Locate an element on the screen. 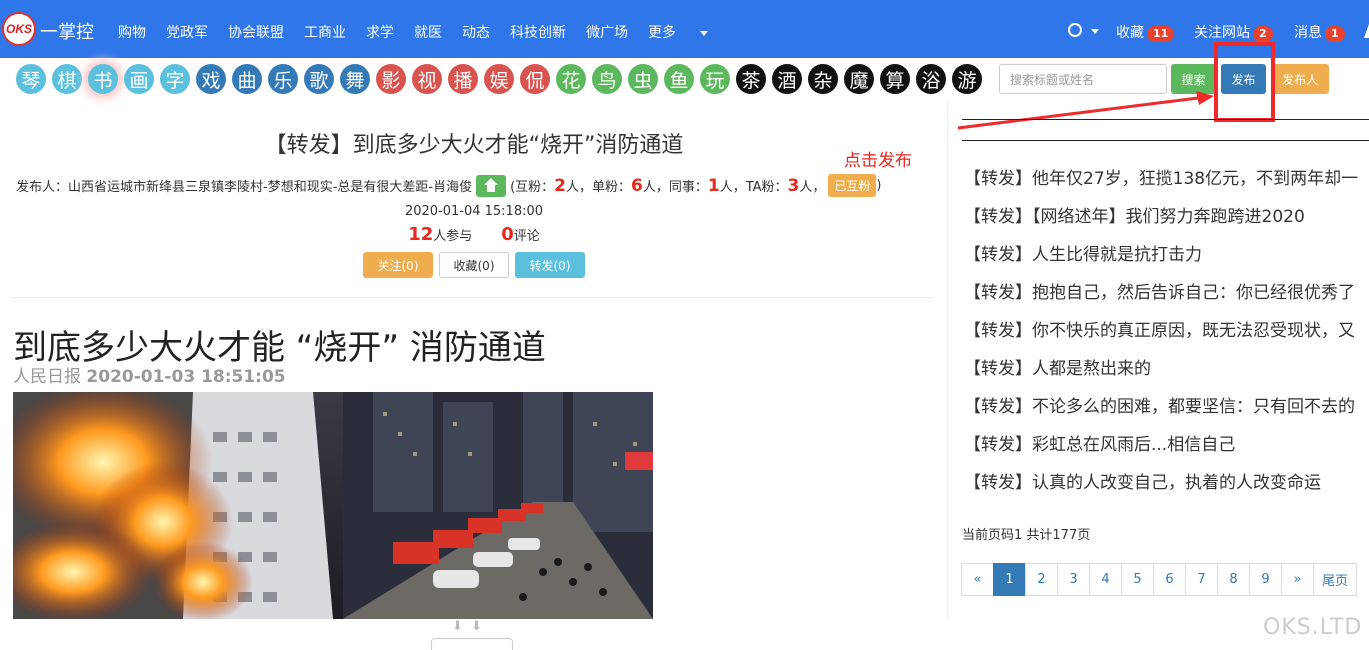  page-link: 4 is located at coordinates (1105, 579).